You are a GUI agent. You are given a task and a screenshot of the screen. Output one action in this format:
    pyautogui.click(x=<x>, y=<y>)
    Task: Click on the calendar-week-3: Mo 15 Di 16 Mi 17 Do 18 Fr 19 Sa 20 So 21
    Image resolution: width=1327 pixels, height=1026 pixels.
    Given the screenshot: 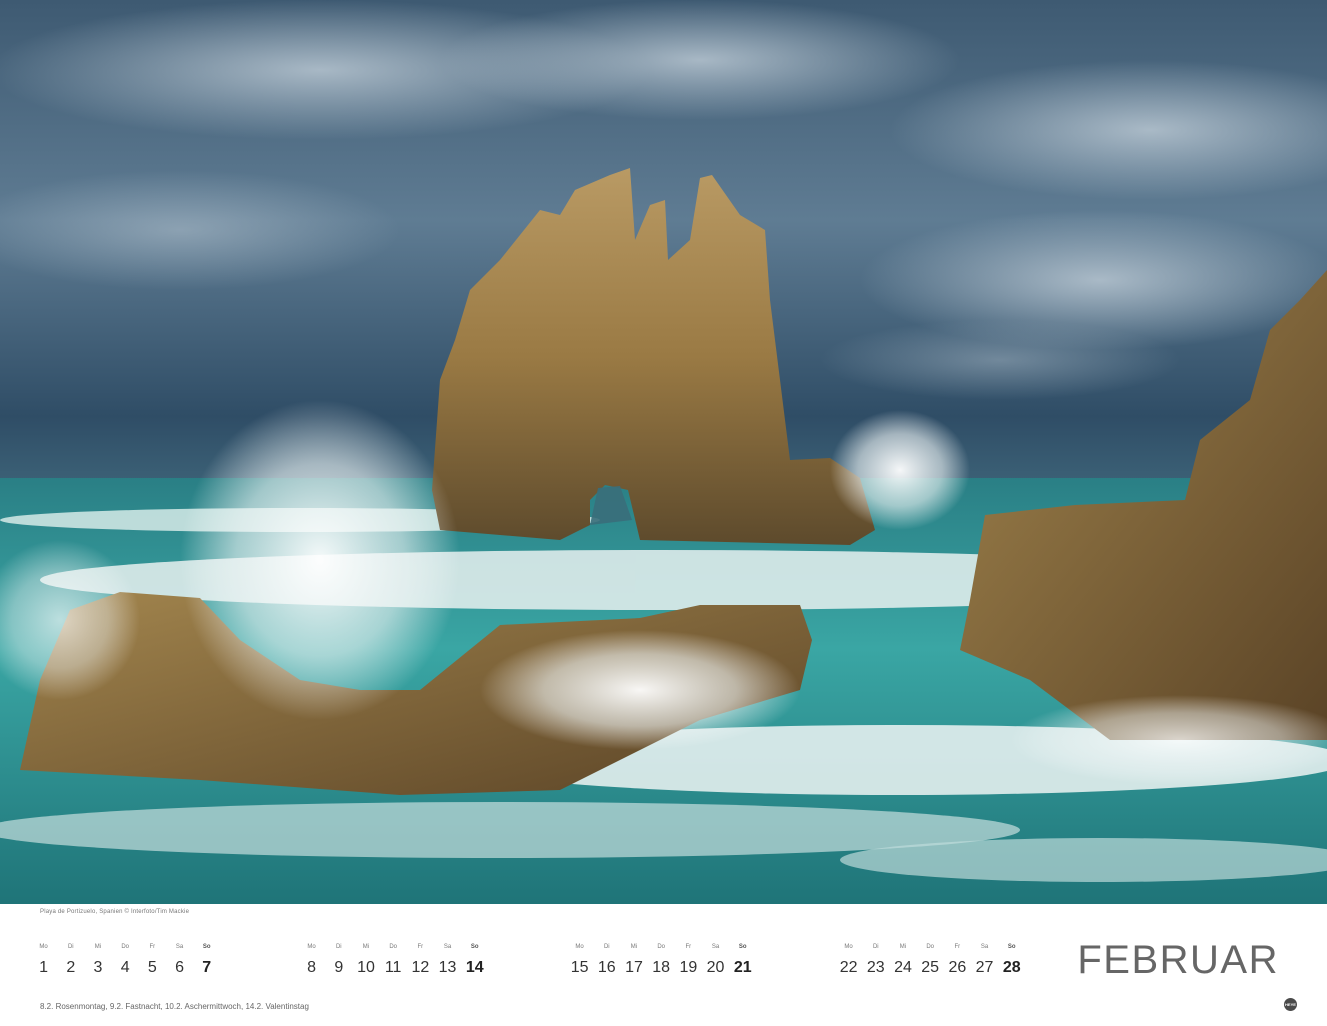 What is the action you would take?
    pyautogui.click(x=661, y=960)
    